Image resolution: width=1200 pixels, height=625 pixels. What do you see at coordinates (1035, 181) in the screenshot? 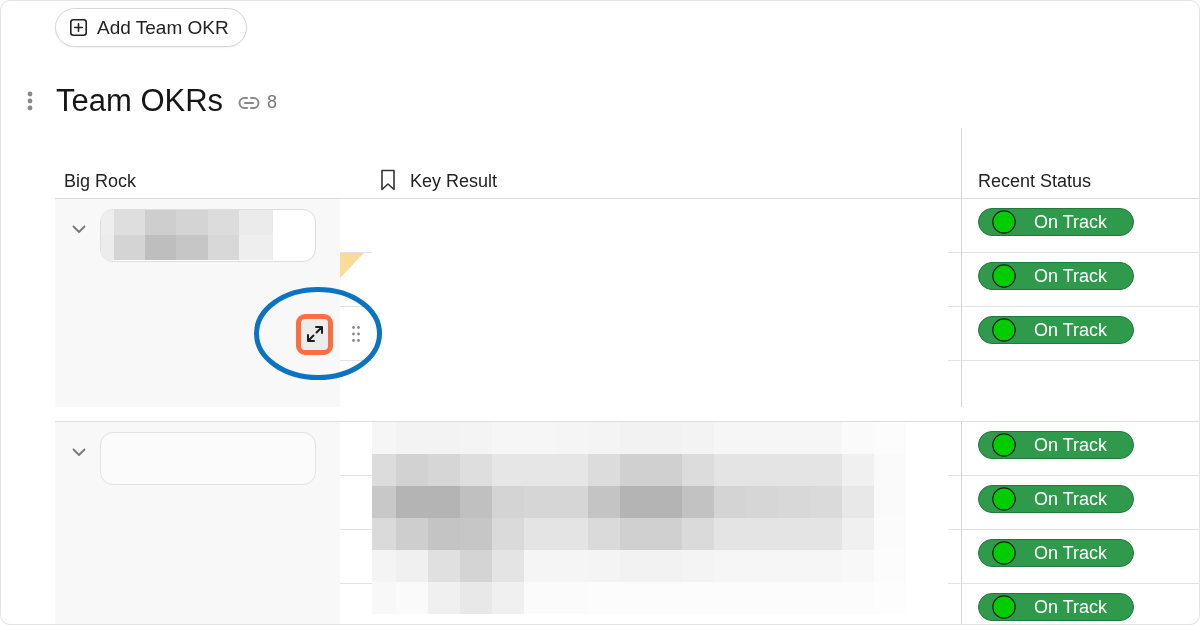
I see `column-header: Recent Status` at bounding box center [1035, 181].